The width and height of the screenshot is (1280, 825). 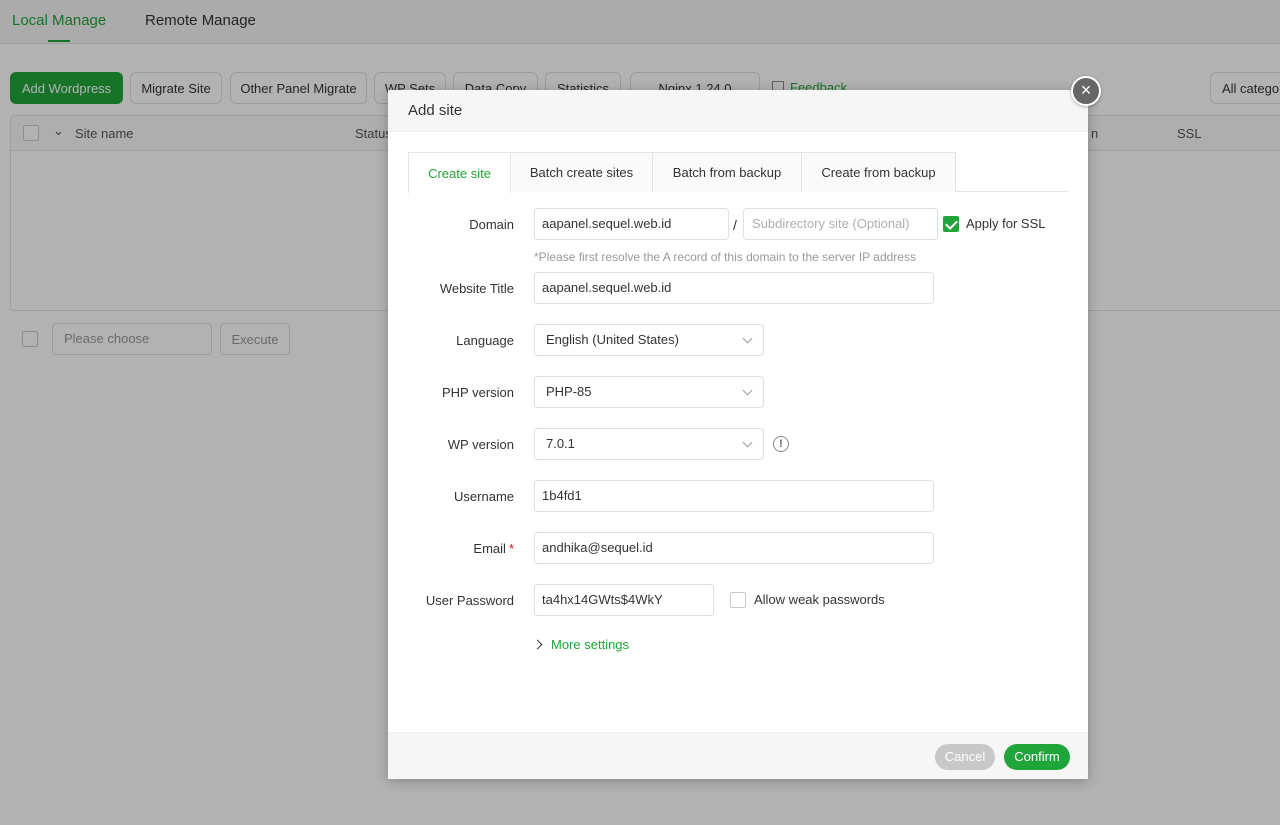 What do you see at coordinates (631, 224) in the screenshot?
I see `domain-input: aapanel.sequel.web.id` at bounding box center [631, 224].